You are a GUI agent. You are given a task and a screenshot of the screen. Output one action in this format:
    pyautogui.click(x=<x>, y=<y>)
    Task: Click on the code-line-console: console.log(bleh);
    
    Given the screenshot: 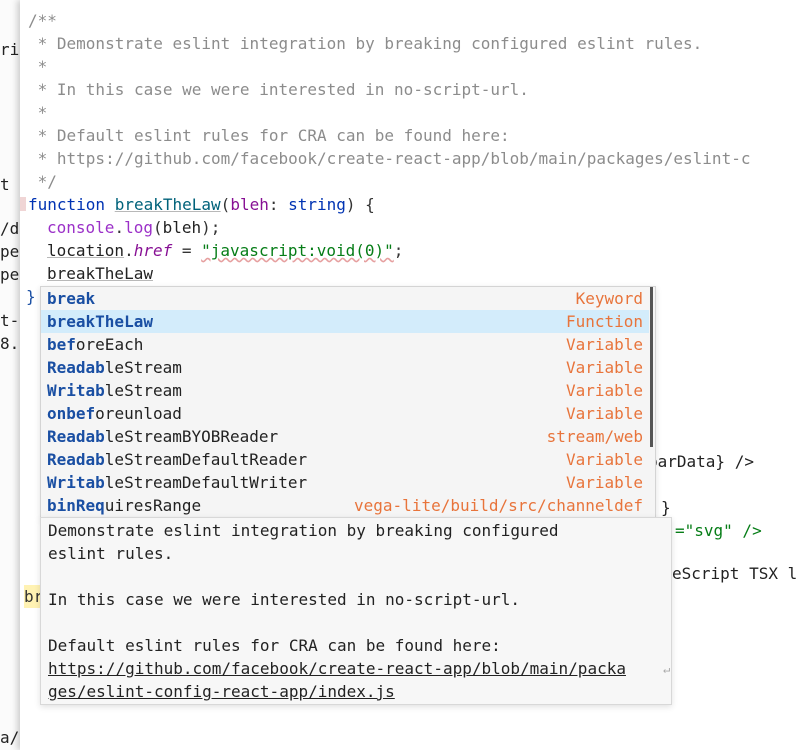 What is the action you would take?
    pyautogui.click(x=134, y=227)
    